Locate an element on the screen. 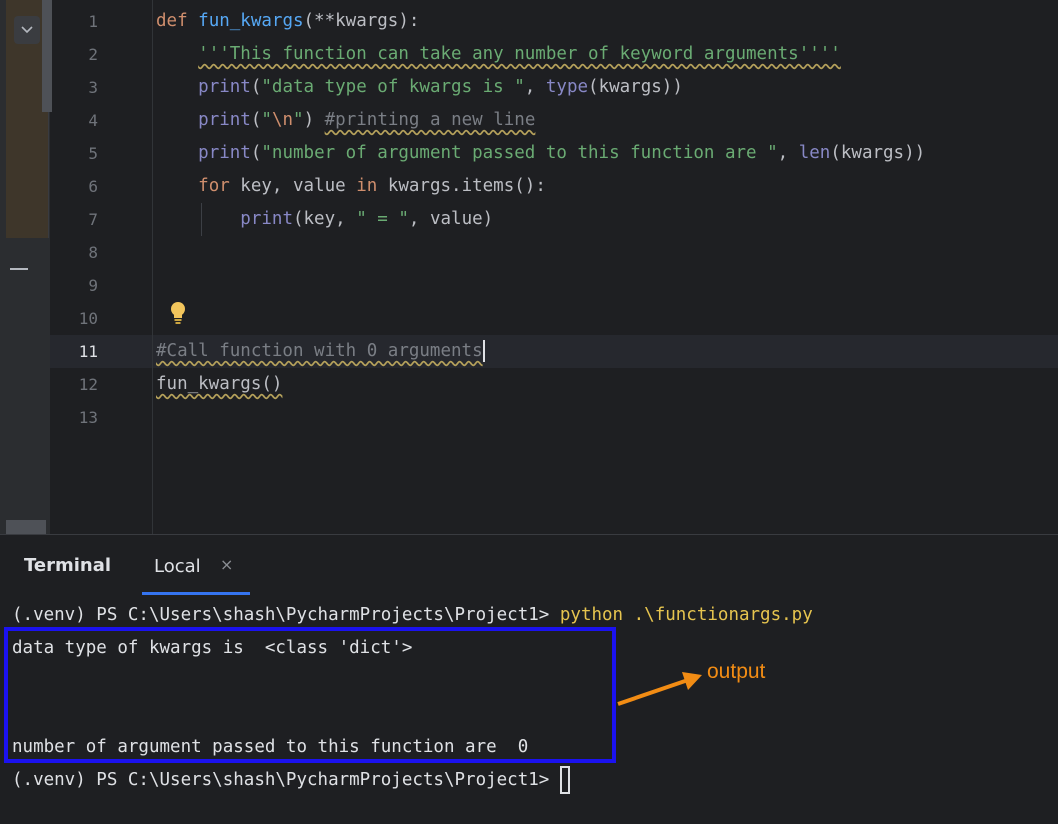 This screenshot has width=1058, height=824. text-caret is located at coordinates (483, 351).